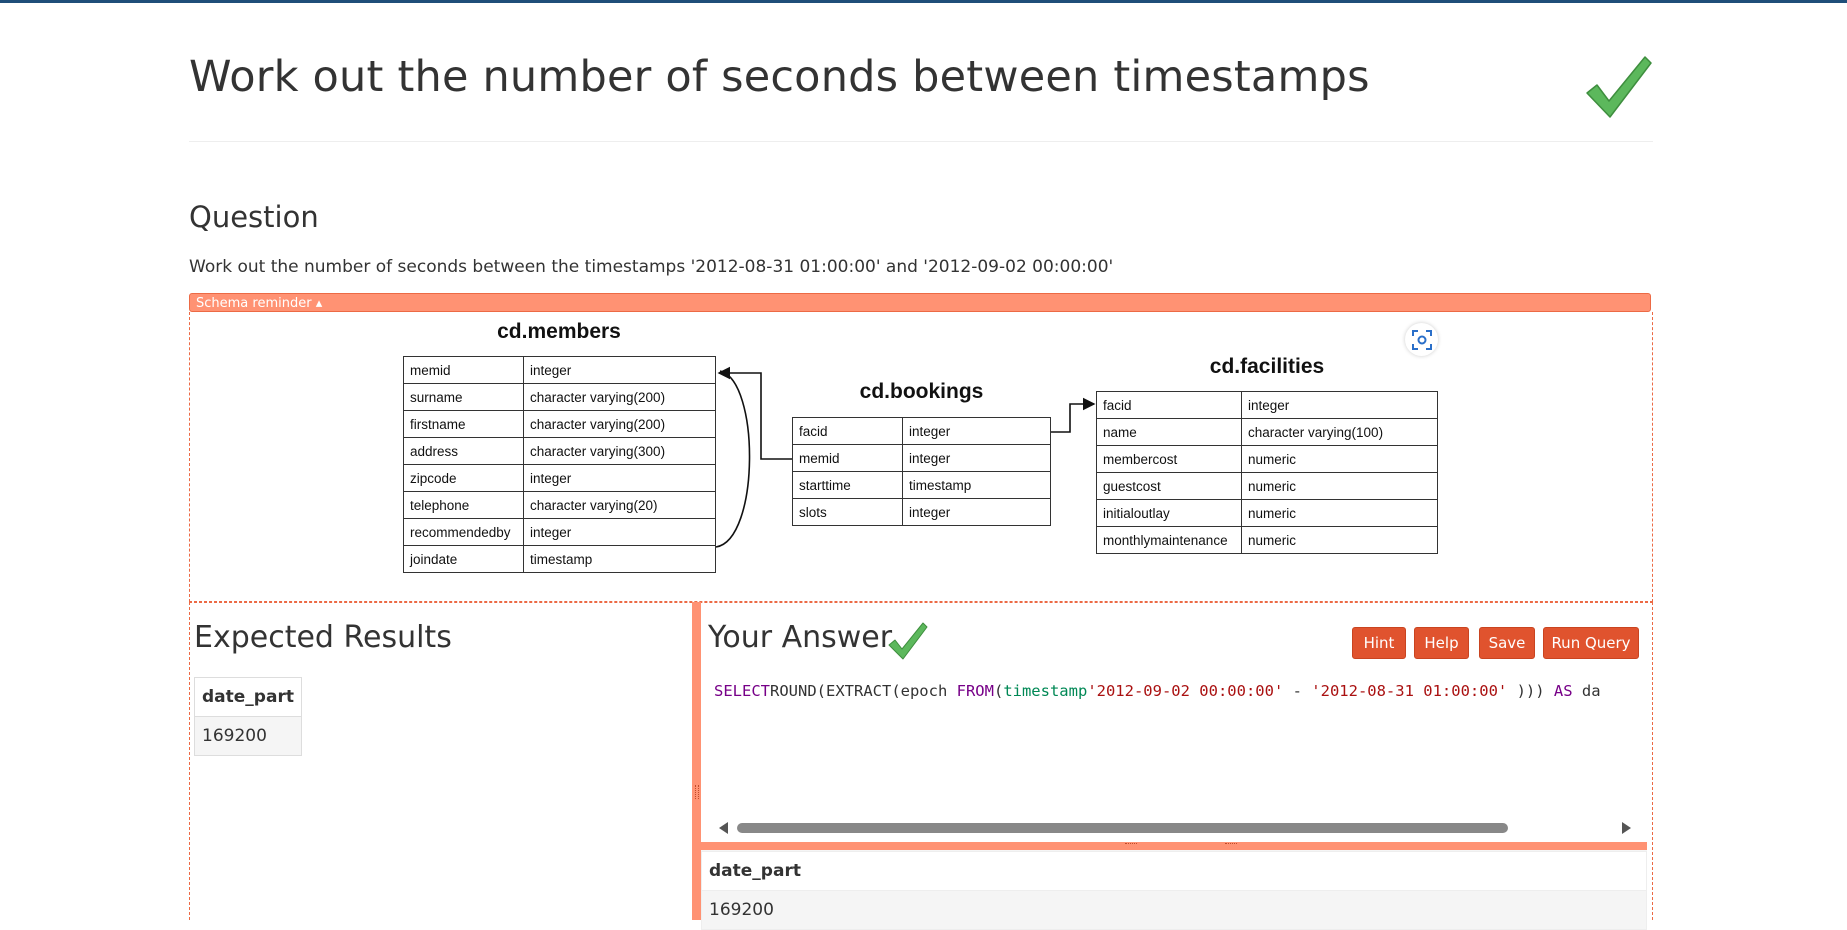 The width and height of the screenshot is (1847, 930). What do you see at coordinates (1586, 691) in the screenshot?
I see `code-token: da` at bounding box center [1586, 691].